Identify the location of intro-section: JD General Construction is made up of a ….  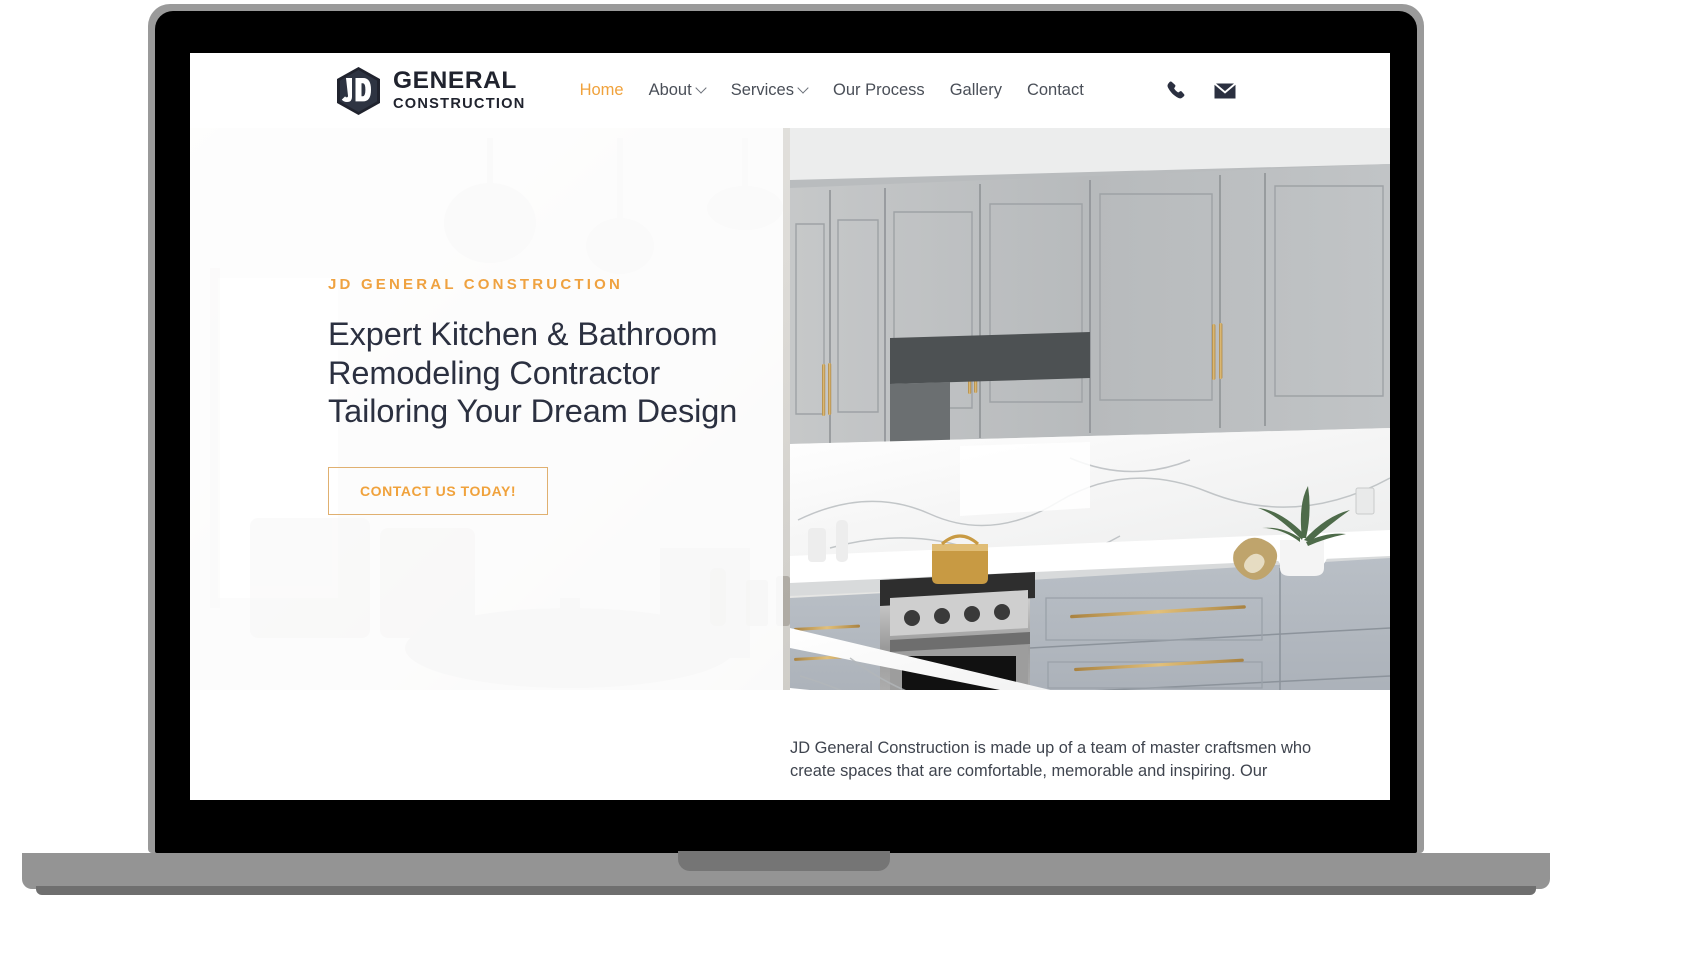
(790, 745).